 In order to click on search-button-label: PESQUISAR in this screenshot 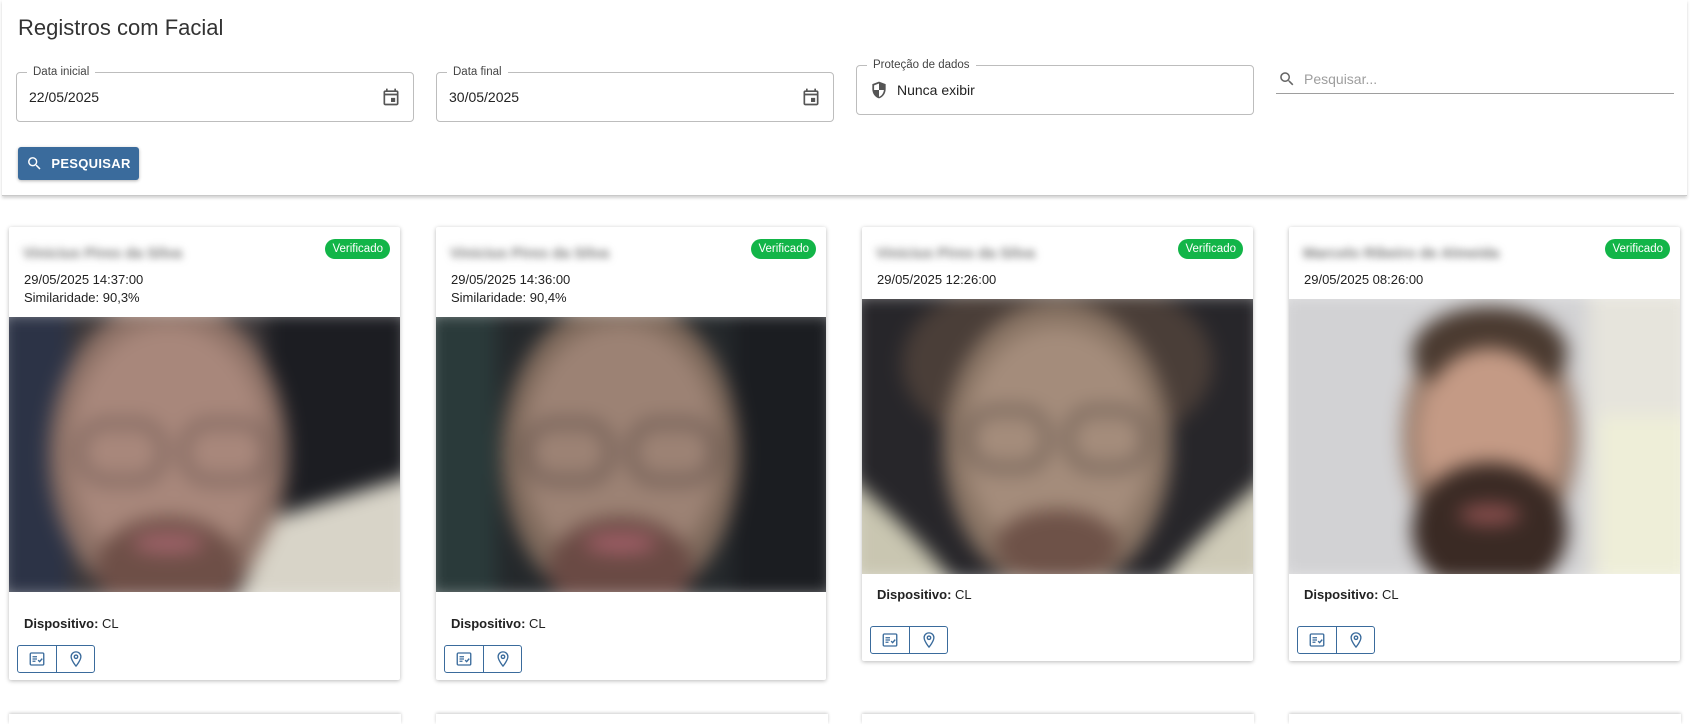, I will do `click(91, 163)`.